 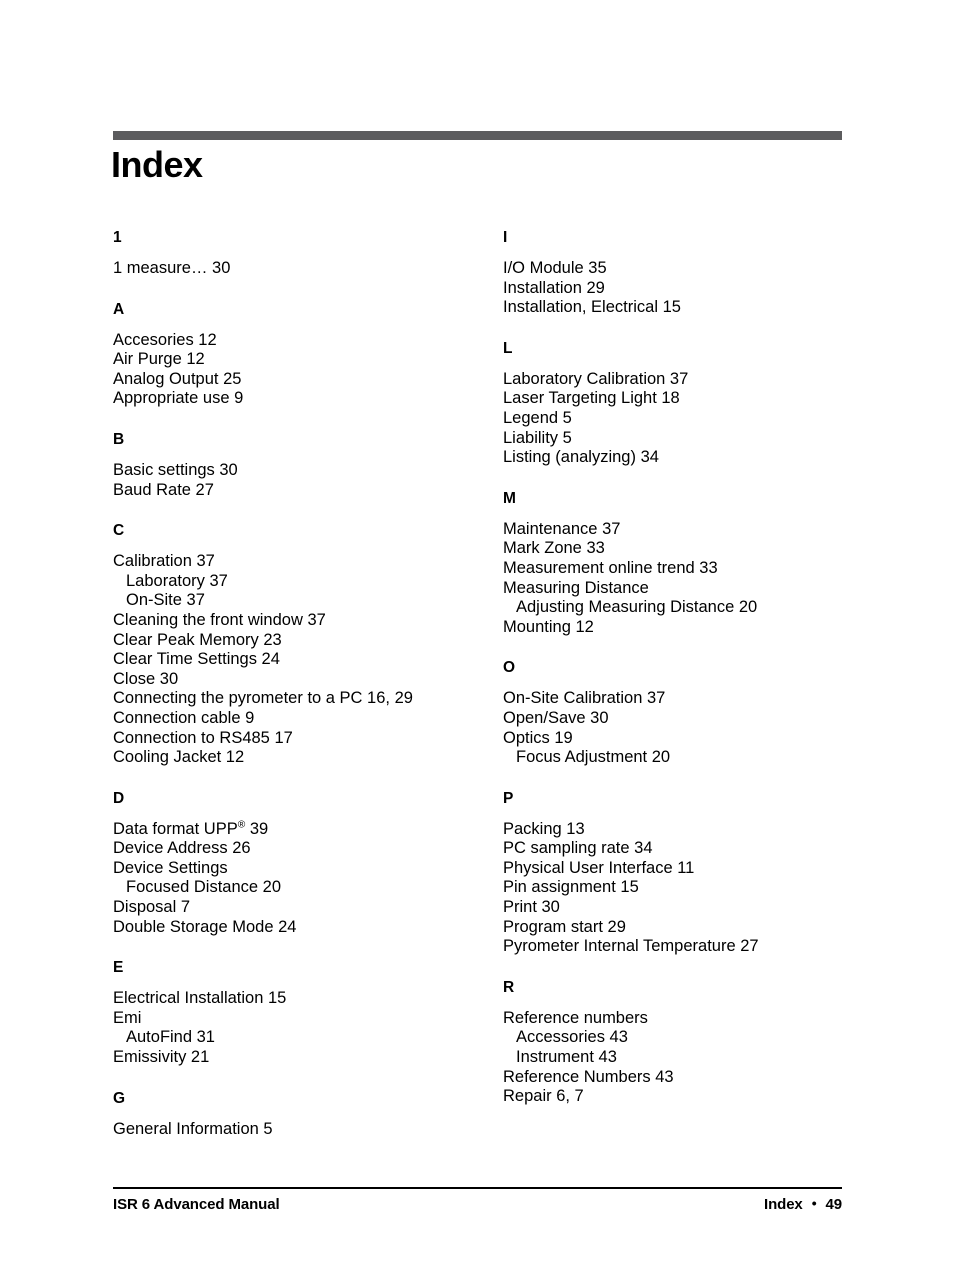 I want to click on index-subentry: Accessories 43, so click(x=572, y=1037).